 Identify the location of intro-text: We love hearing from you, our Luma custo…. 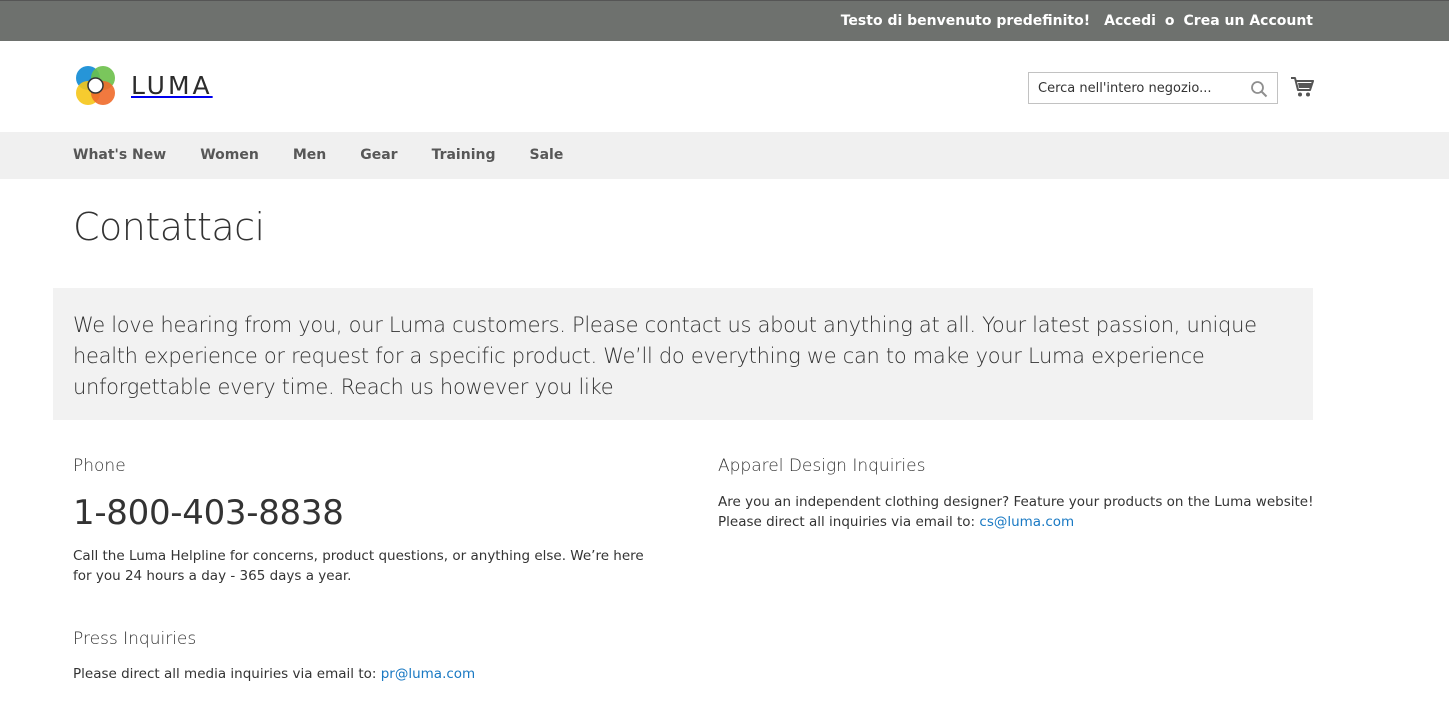
(665, 356).